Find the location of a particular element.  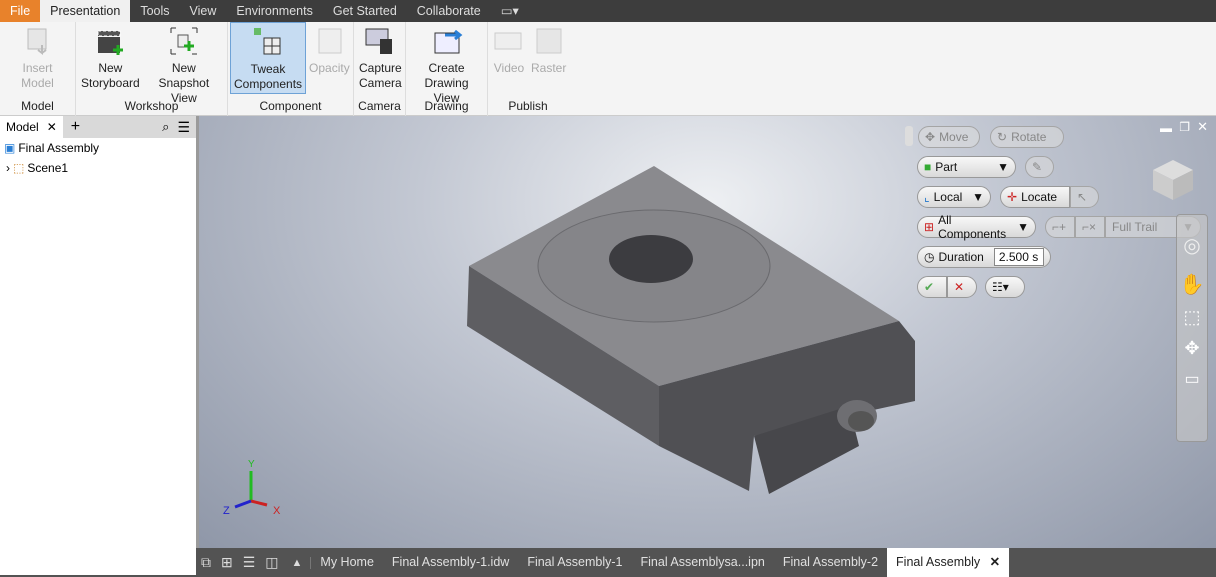

local-coords-icon: ⌞ is located at coordinates (927, 197).